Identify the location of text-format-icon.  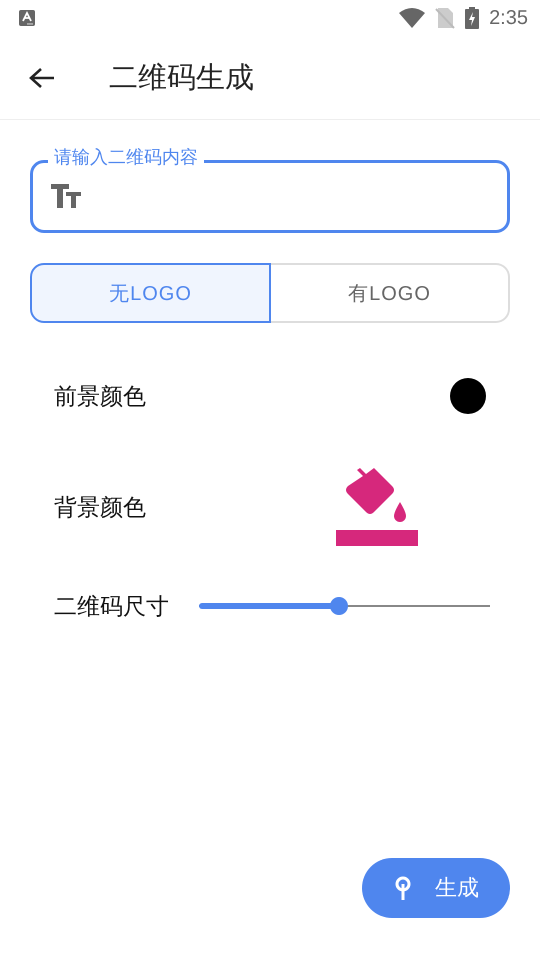
(66, 196).